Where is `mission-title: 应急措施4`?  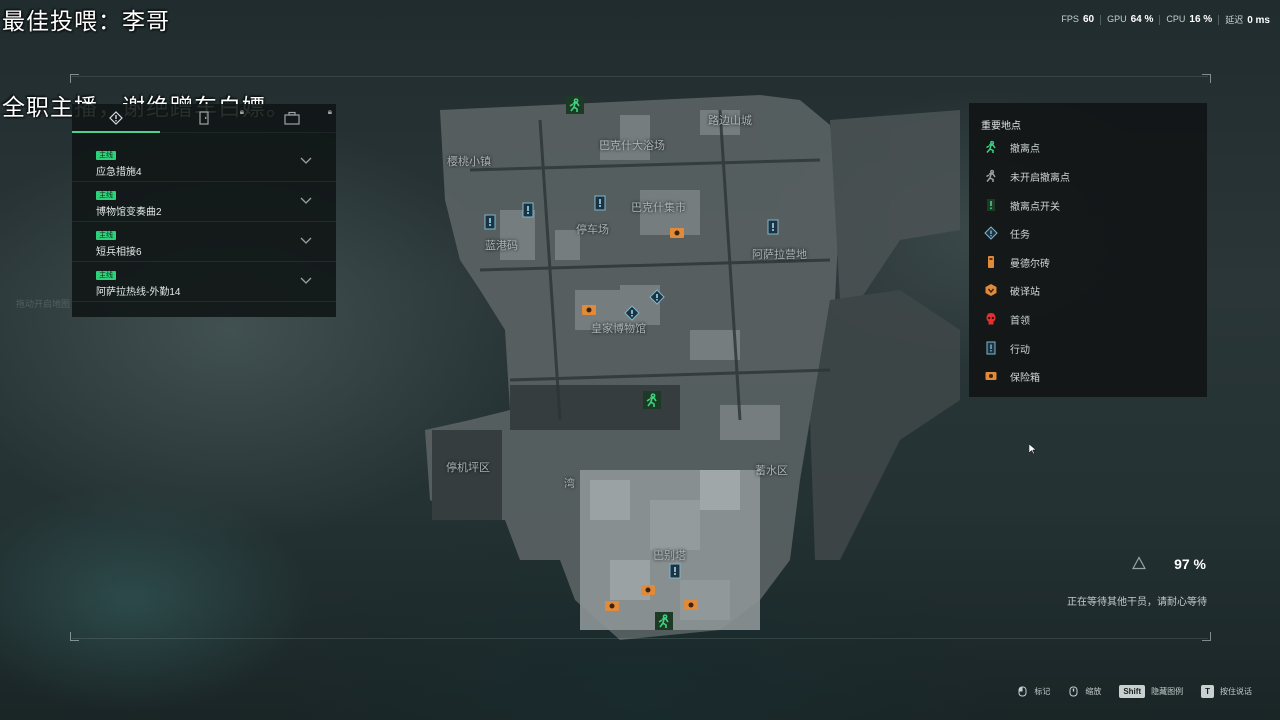
mission-title: 应急措施4 is located at coordinates (119, 172).